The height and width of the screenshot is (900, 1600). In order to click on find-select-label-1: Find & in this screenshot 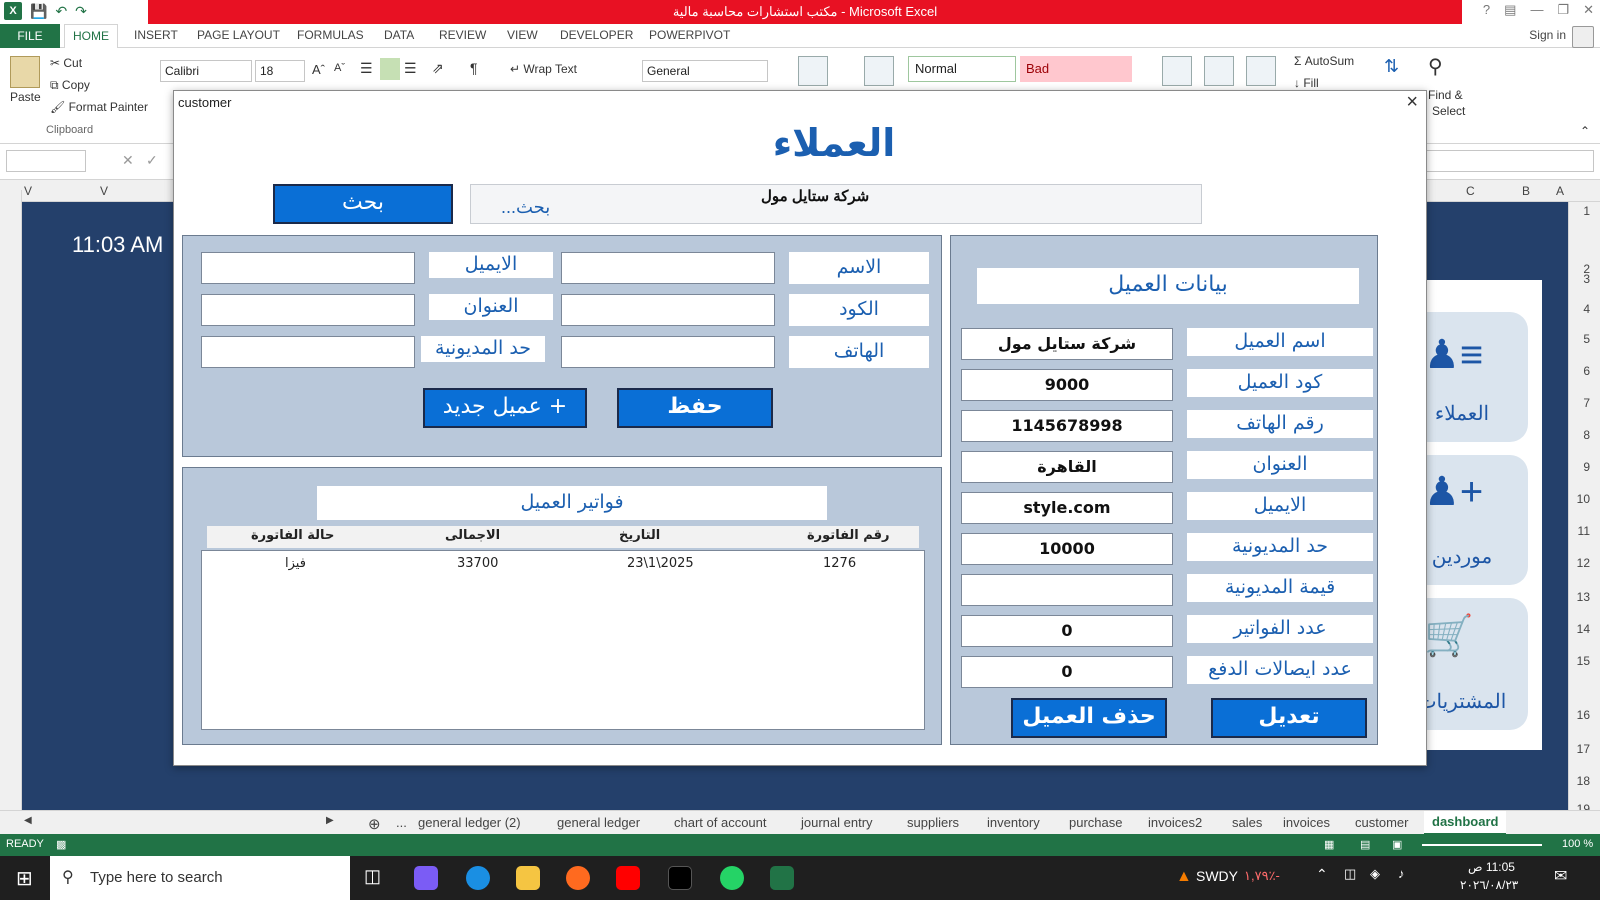, I will do `click(1445, 95)`.